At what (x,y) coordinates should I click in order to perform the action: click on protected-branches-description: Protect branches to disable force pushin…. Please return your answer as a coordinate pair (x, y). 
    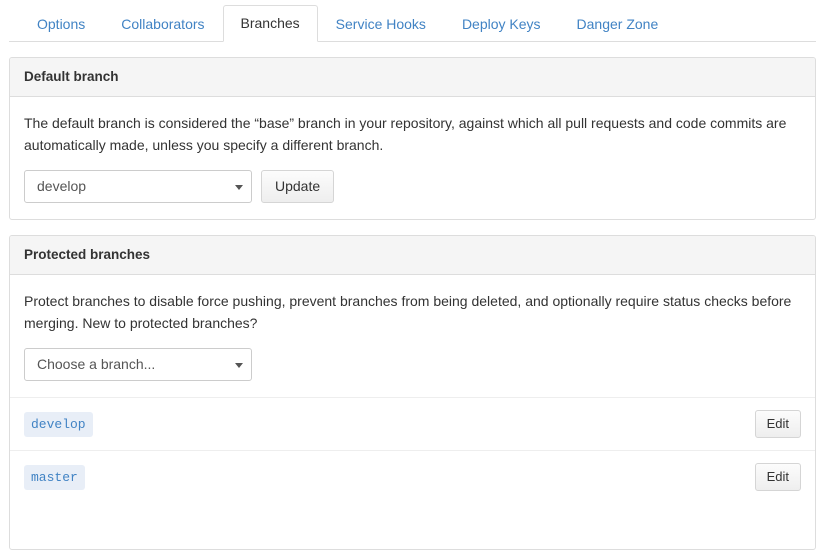
    Looking at the image, I should click on (408, 312).